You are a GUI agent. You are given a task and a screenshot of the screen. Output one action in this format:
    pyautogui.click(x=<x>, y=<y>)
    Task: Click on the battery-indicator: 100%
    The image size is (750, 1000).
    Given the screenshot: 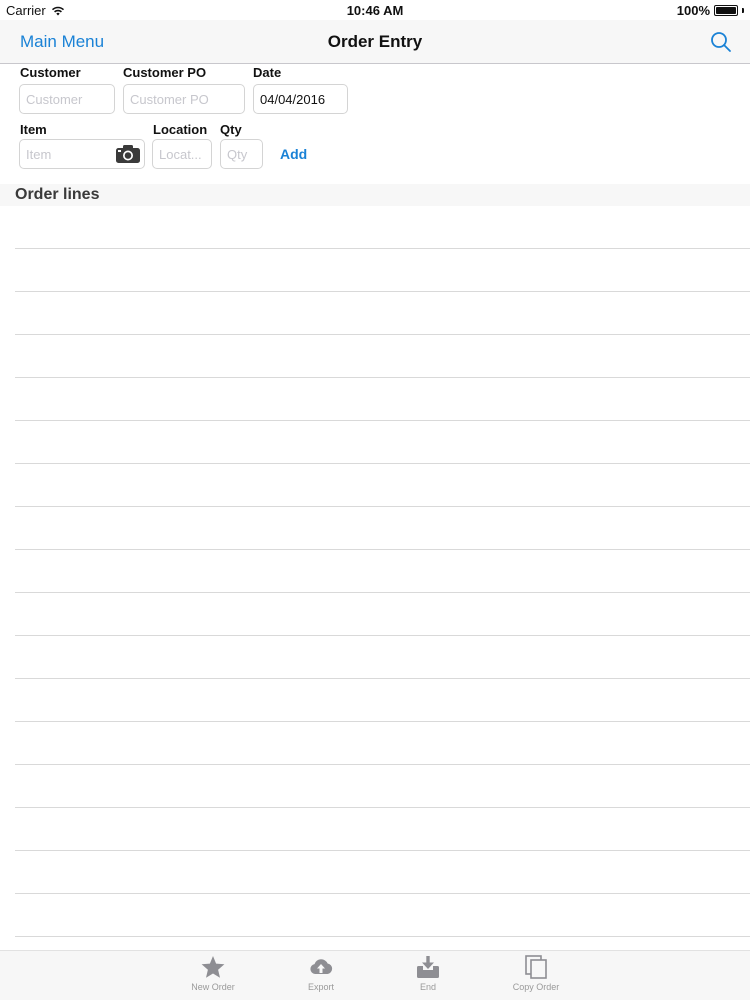 What is the action you would take?
    pyautogui.click(x=710, y=10)
    